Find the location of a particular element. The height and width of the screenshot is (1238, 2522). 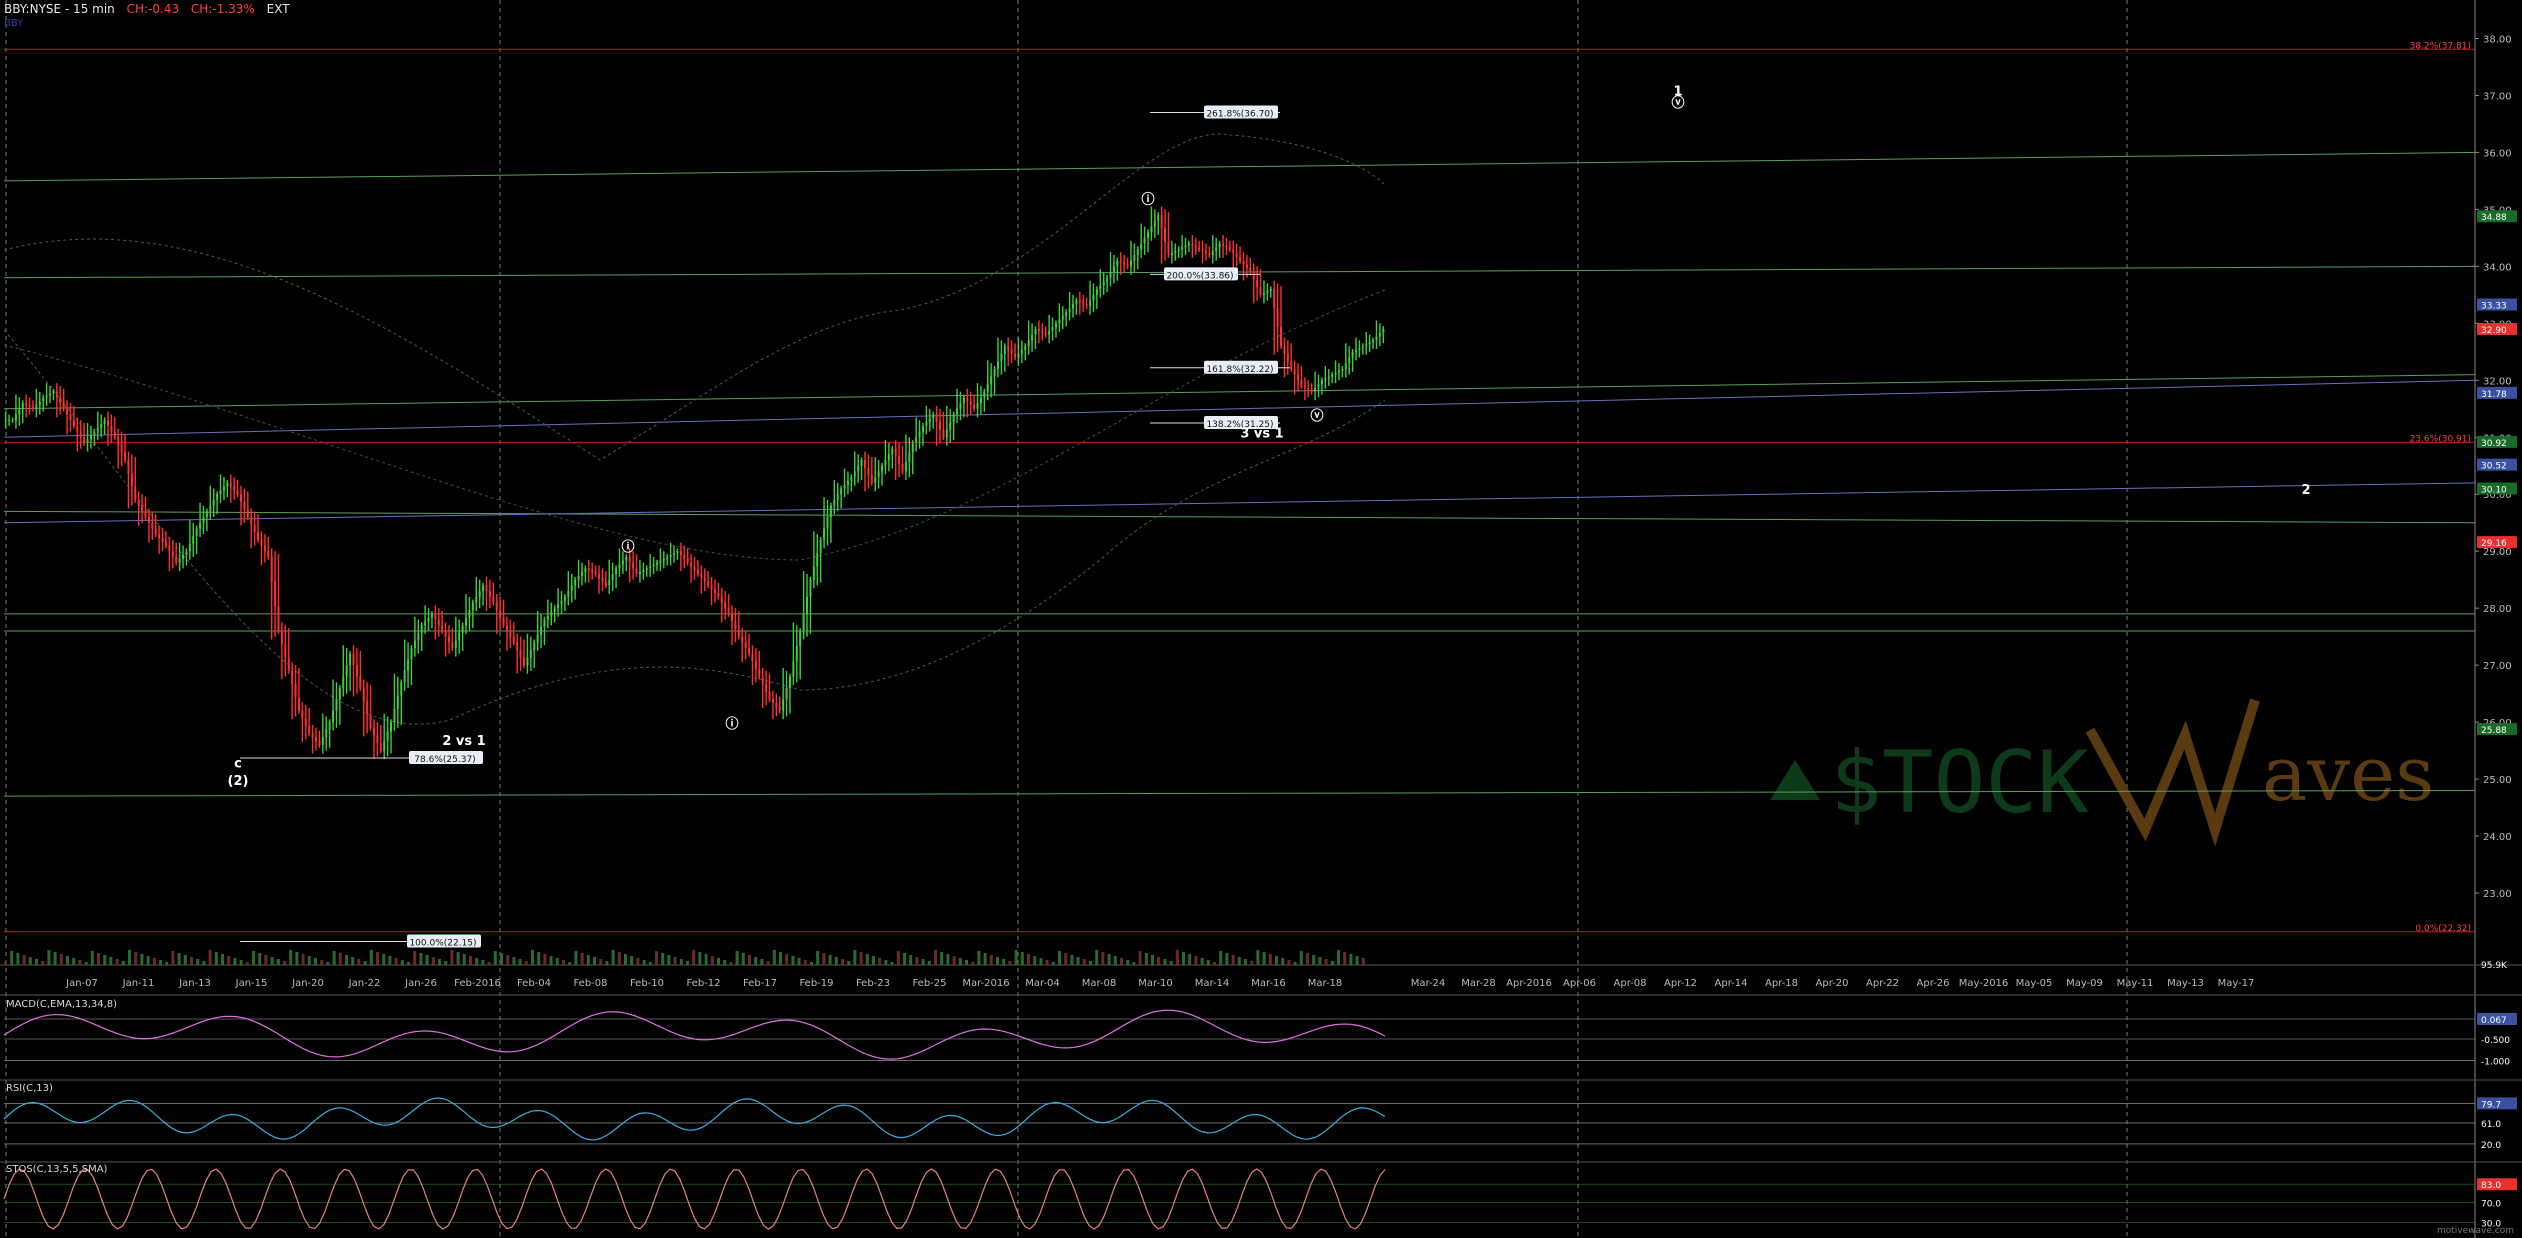

x-tick-label: Feb-2016 is located at coordinates (477, 983).